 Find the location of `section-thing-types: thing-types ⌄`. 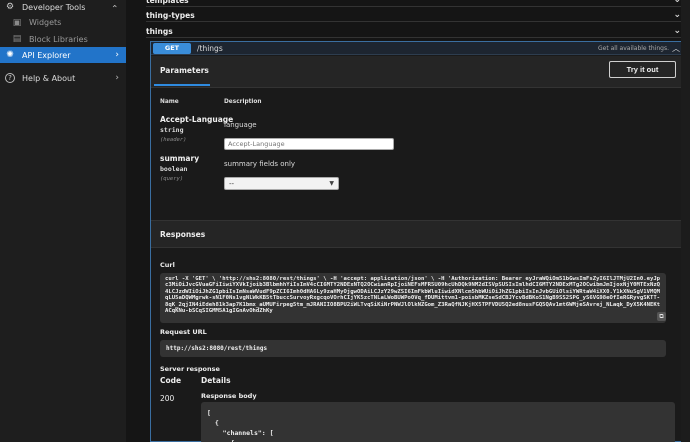

section-thing-types: thing-types ⌄ is located at coordinates (414, 15).